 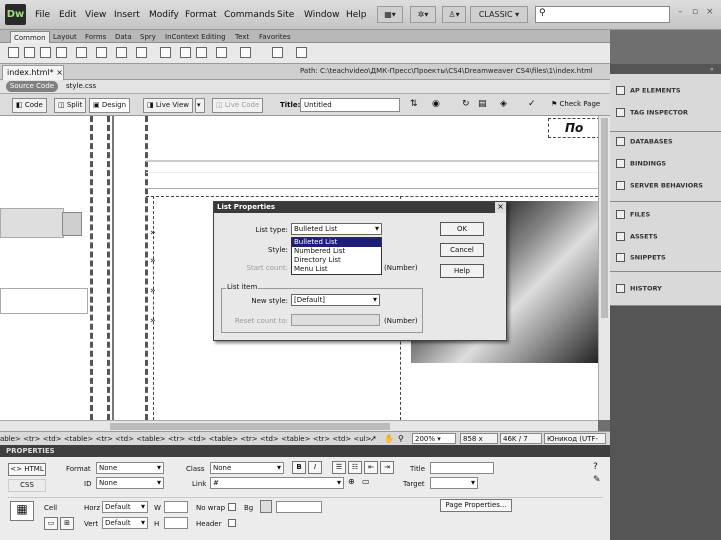 I want to click on menu-format: Format, so click(x=201, y=15).